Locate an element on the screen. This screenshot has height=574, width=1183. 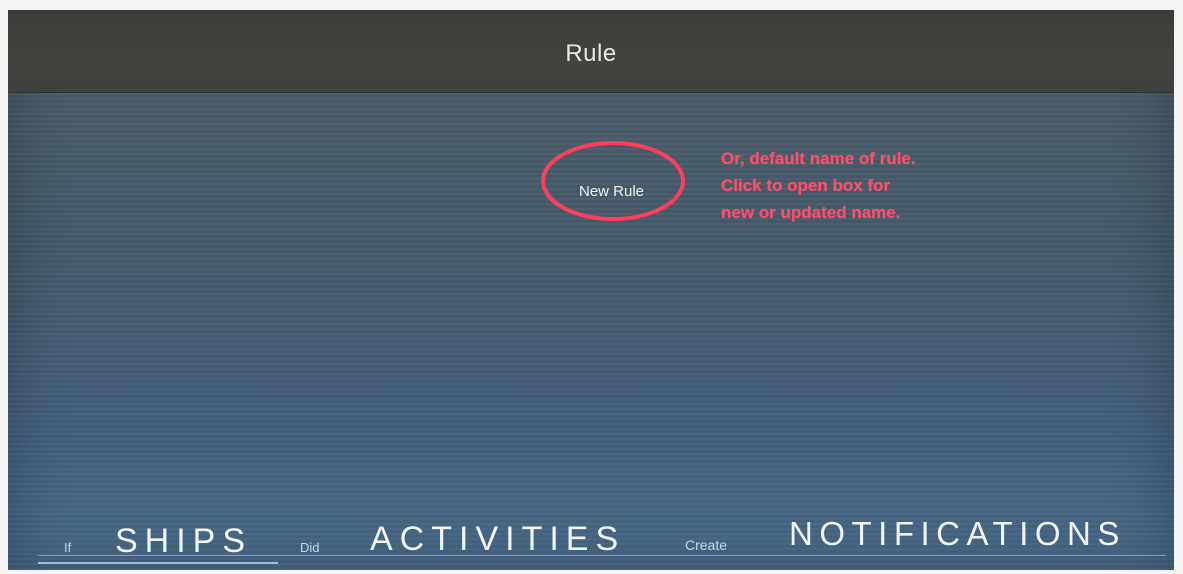
tab-divider-line is located at coordinates (602, 555).